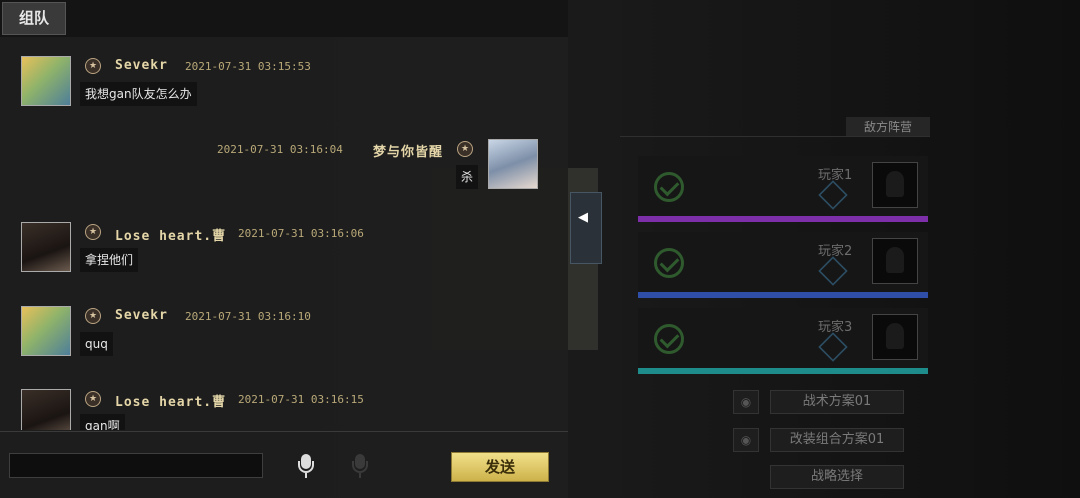 Image resolution: width=1080 pixels, height=498 pixels. Describe the element at coordinates (586, 228) in the screenshot. I see `minimap-toggle` at that location.